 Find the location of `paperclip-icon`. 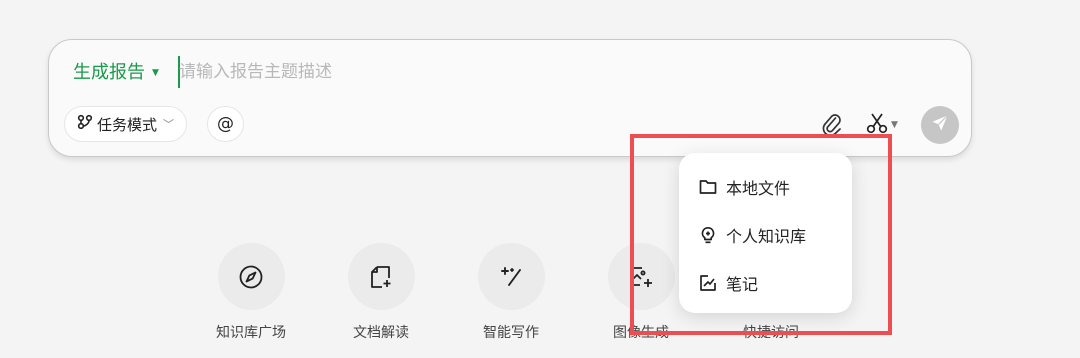

paperclip-icon is located at coordinates (832, 124).